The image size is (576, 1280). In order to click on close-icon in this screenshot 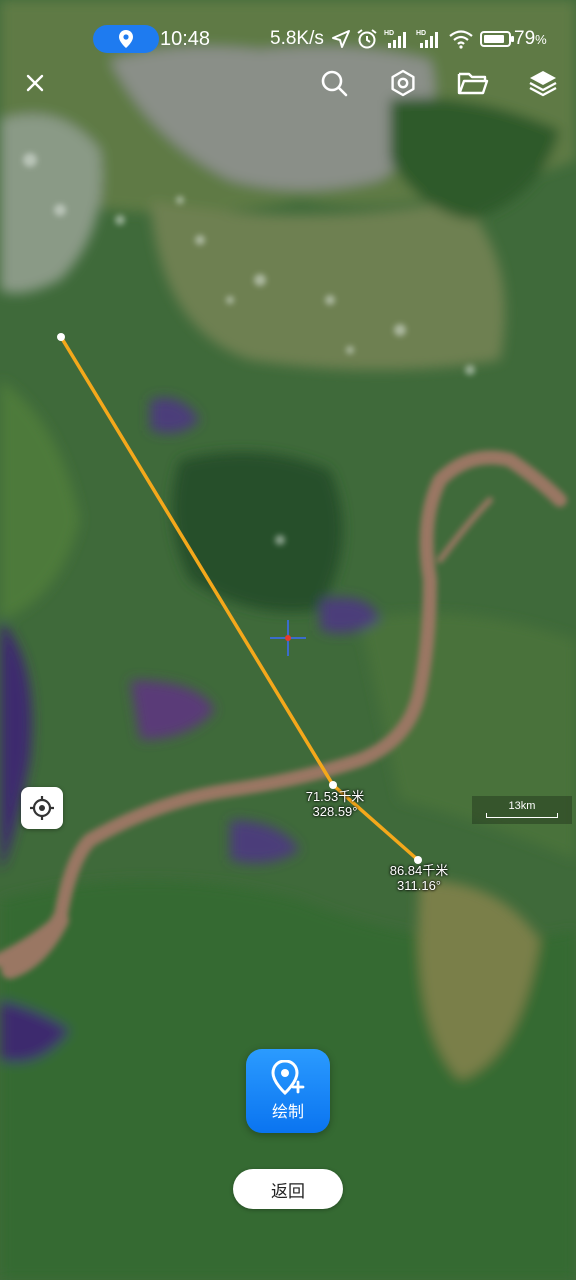, I will do `click(35, 83)`.